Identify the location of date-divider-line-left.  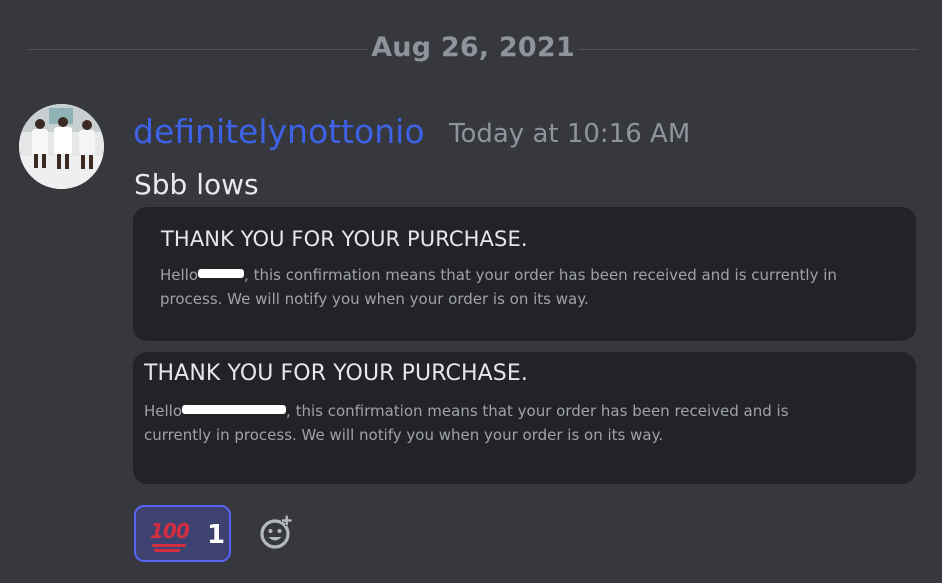
(198, 49).